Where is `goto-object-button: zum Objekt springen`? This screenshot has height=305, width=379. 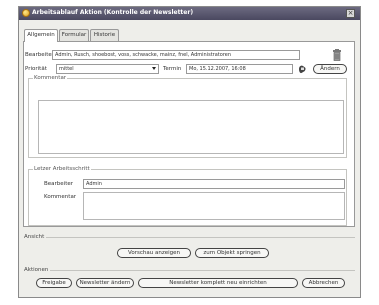
goto-object-button: zum Objekt springen is located at coordinates (232, 253).